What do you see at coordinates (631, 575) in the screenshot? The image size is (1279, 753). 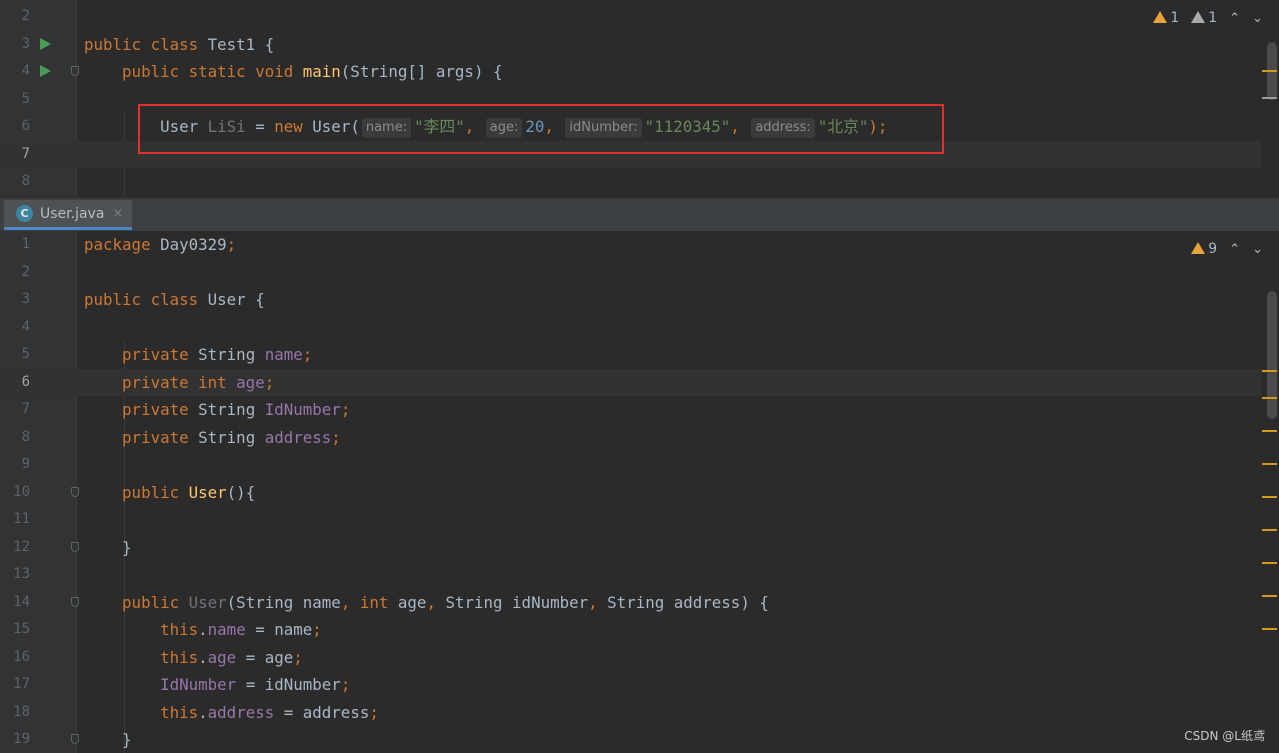 I see `code-line: 13` at bounding box center [631, 575].